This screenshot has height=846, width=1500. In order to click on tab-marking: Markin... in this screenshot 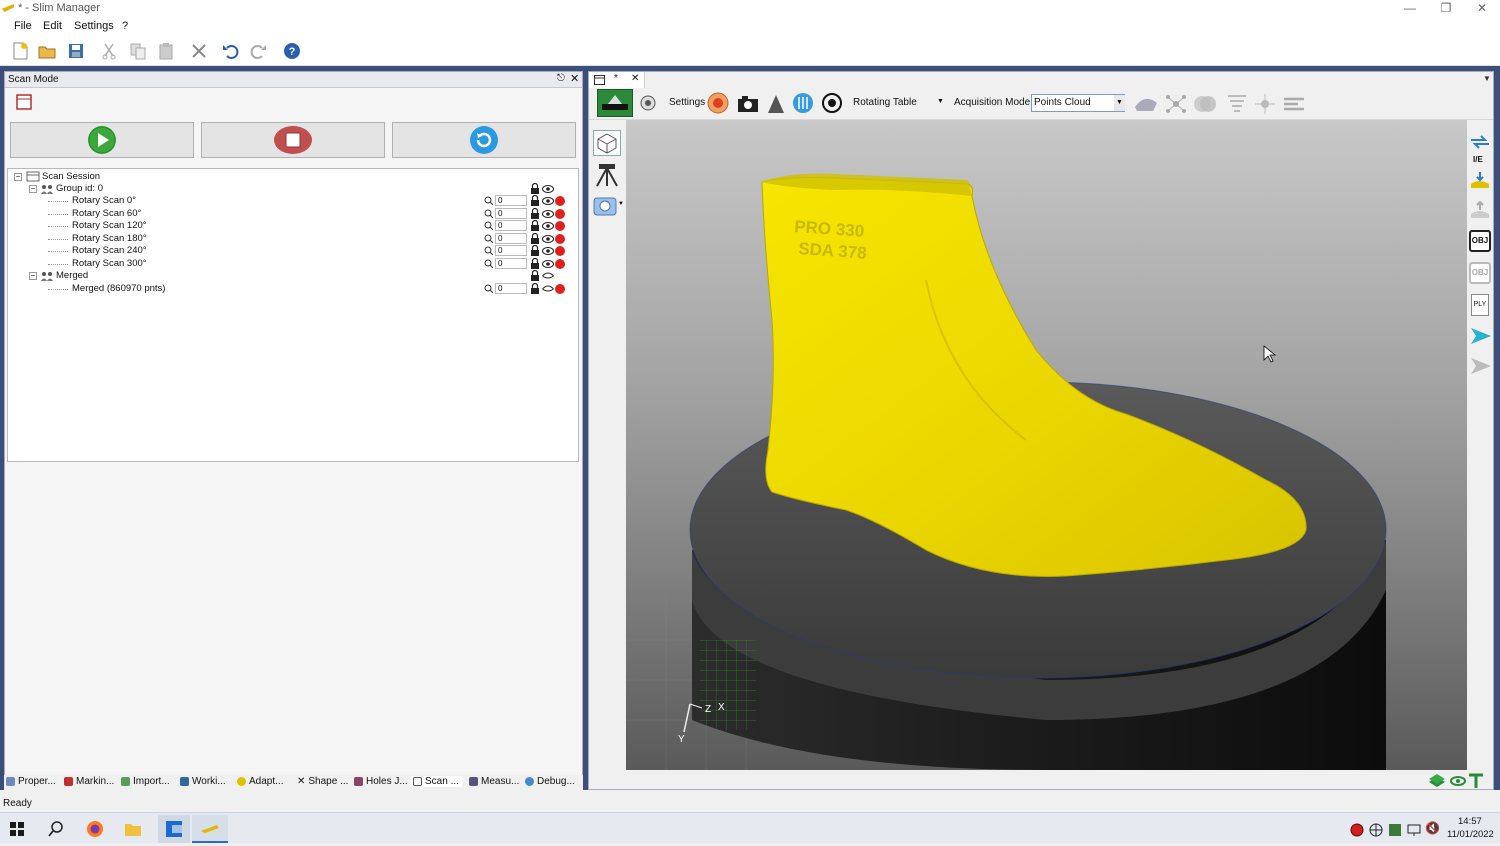, I will do `click(89, 781)`.